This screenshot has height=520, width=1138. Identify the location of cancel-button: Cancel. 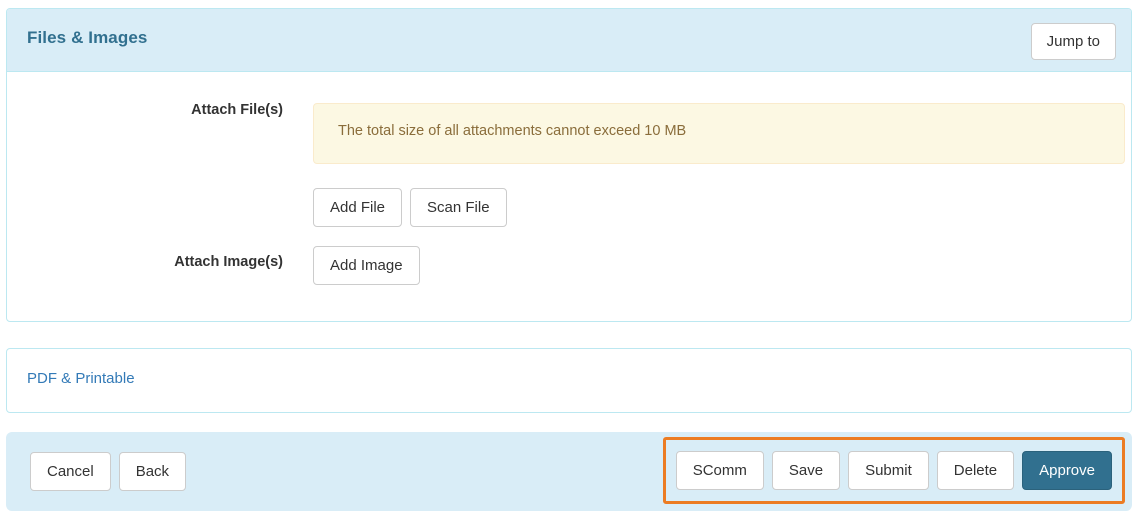
(70, 471).